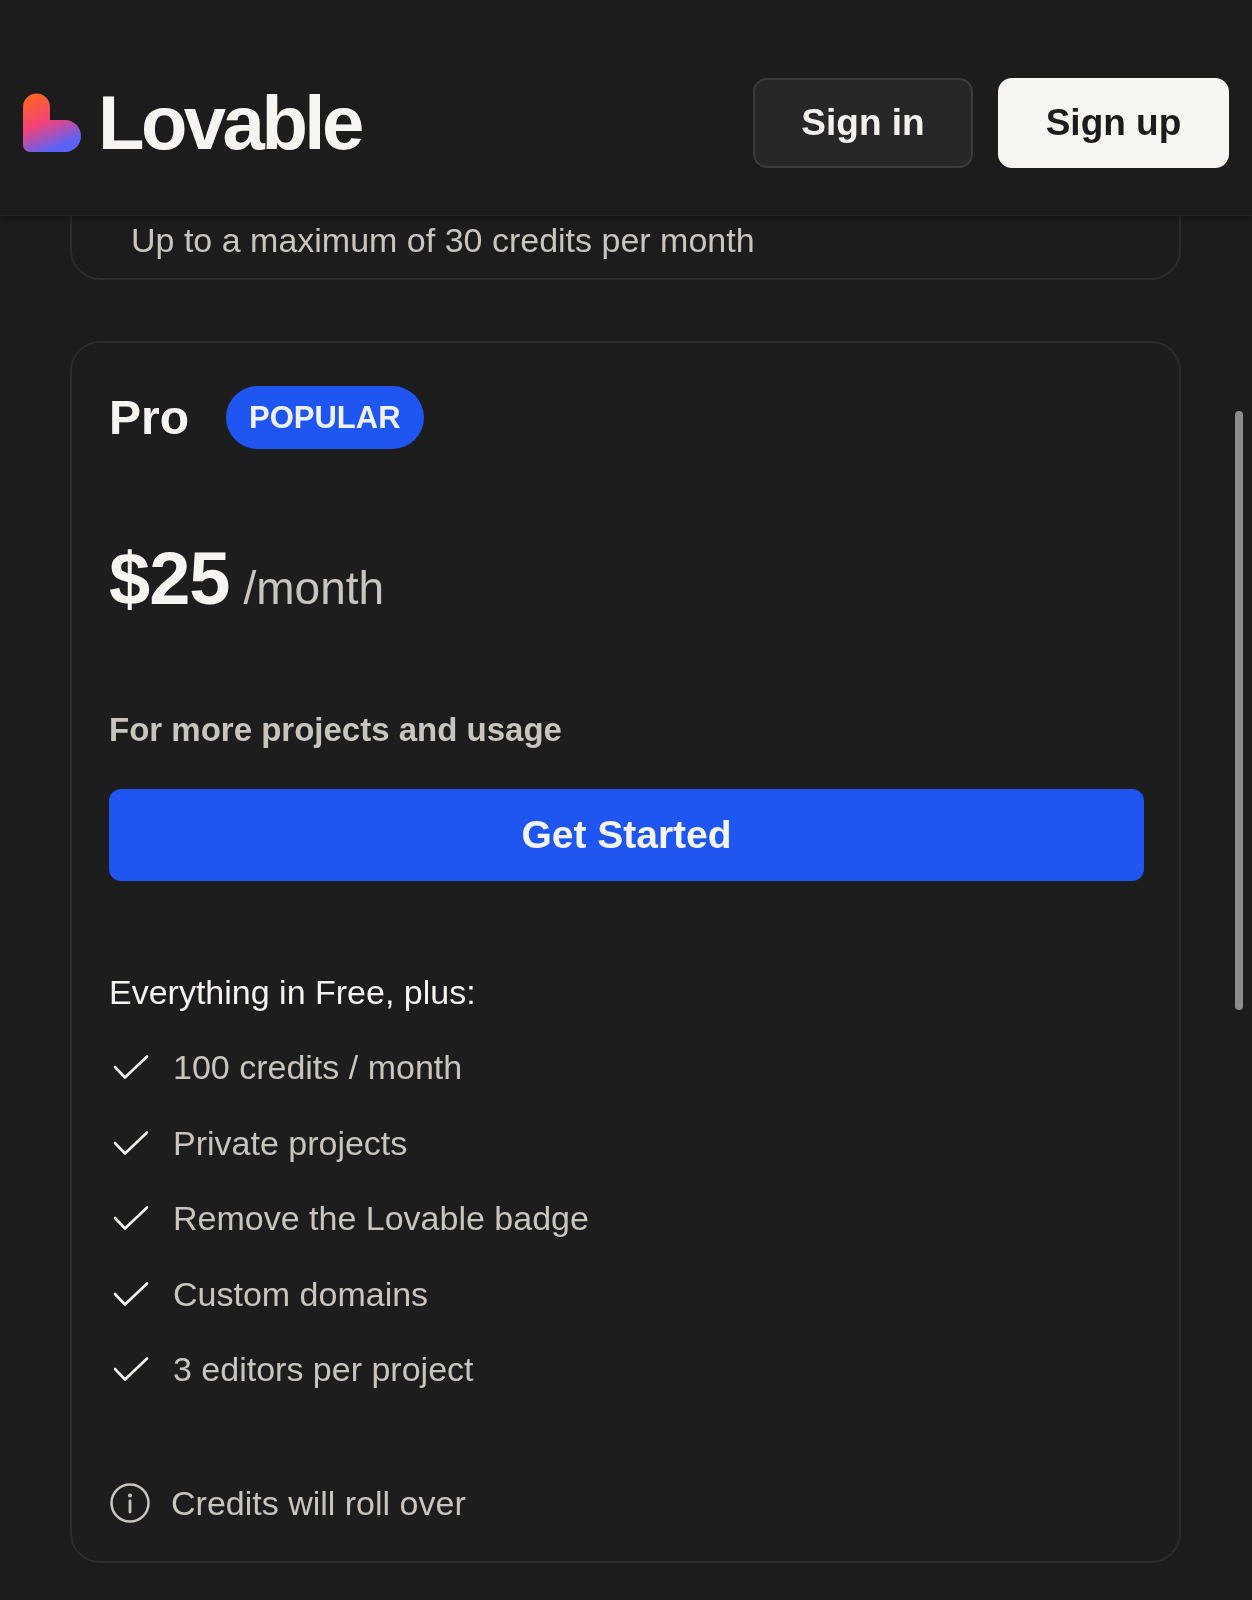 Image resolution: width=1252 pixels, height=1600 pixels. I want to click on note-text: Credits will roll over, so click(318, 1503).